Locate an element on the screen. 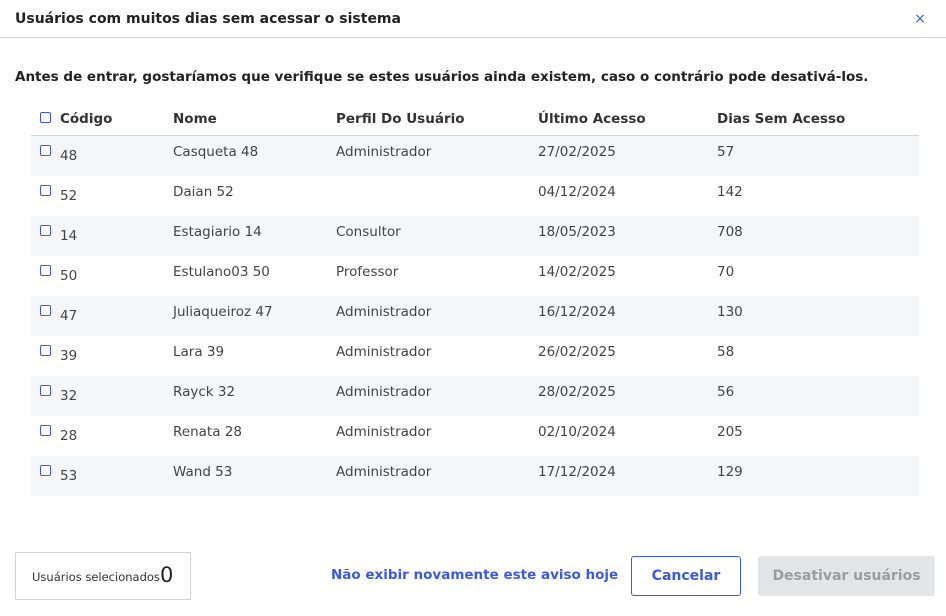 The image size is (946, 616). table-row: 32 Rayck 32 Administrador 28/02/2025 56 is located at coordinates (475, 396).